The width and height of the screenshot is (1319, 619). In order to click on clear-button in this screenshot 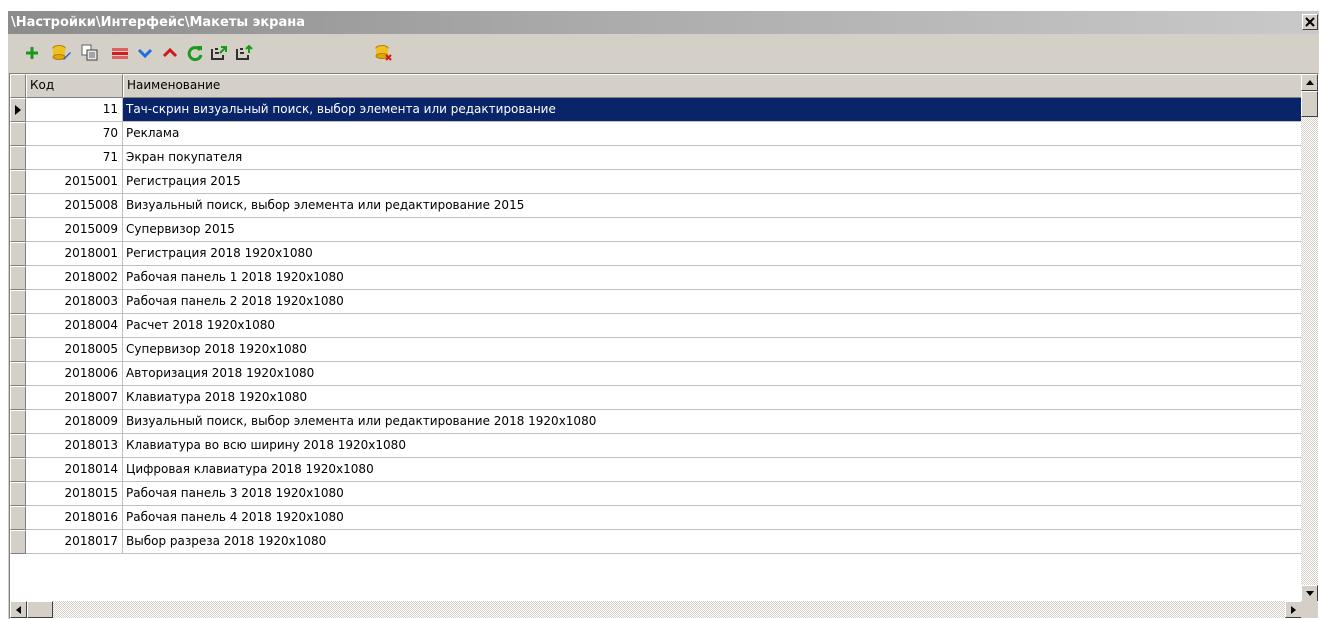, I will do `click(384, 53)`.